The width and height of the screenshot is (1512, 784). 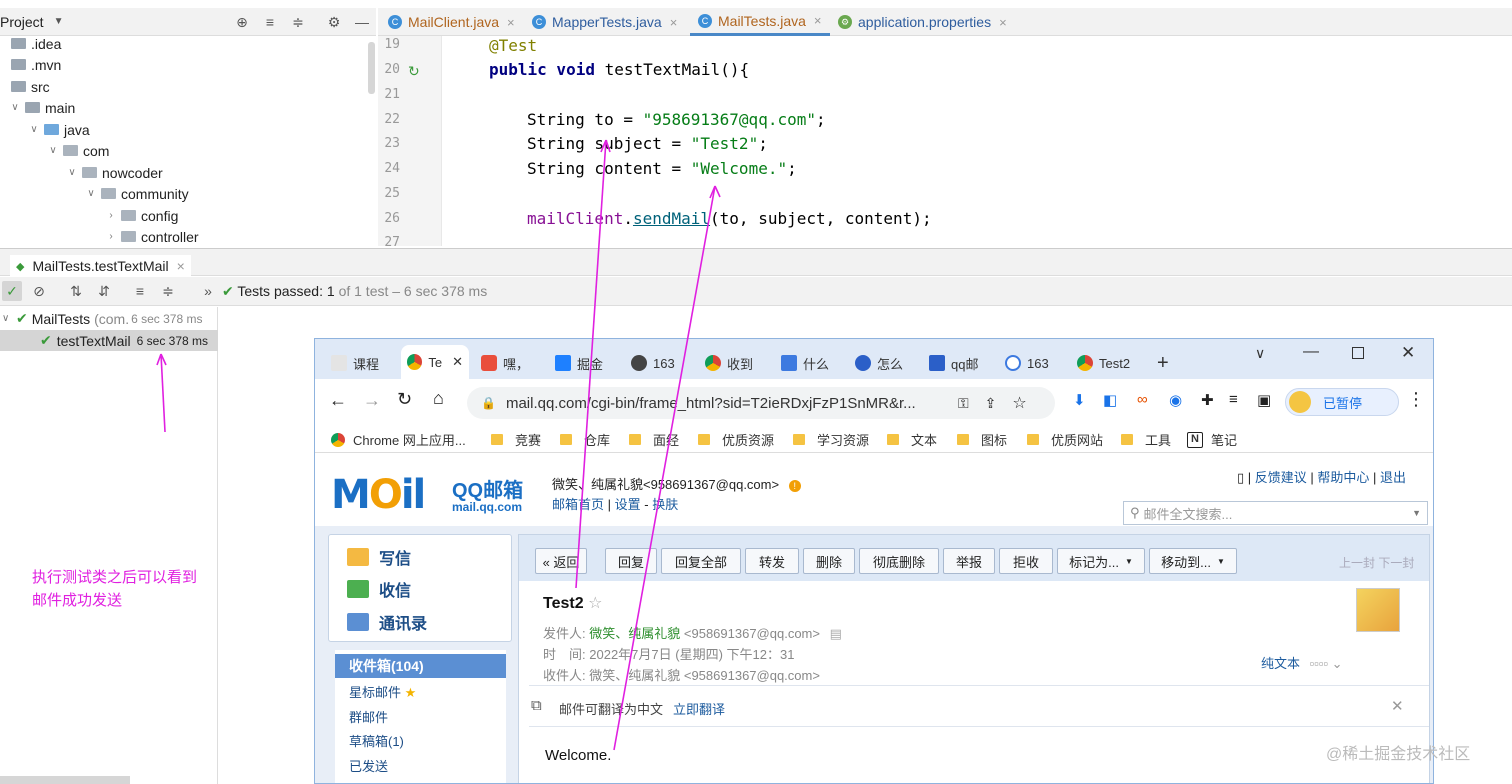 I want to click on plain-text-link: 纯文本, so click(x=1280, y=663).